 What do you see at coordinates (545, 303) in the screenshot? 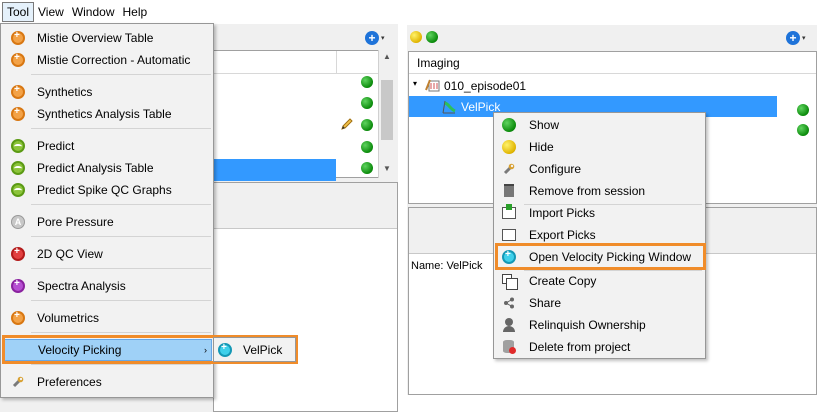
I see `ctx-item-label: Share` at bounding box center [545, 303].